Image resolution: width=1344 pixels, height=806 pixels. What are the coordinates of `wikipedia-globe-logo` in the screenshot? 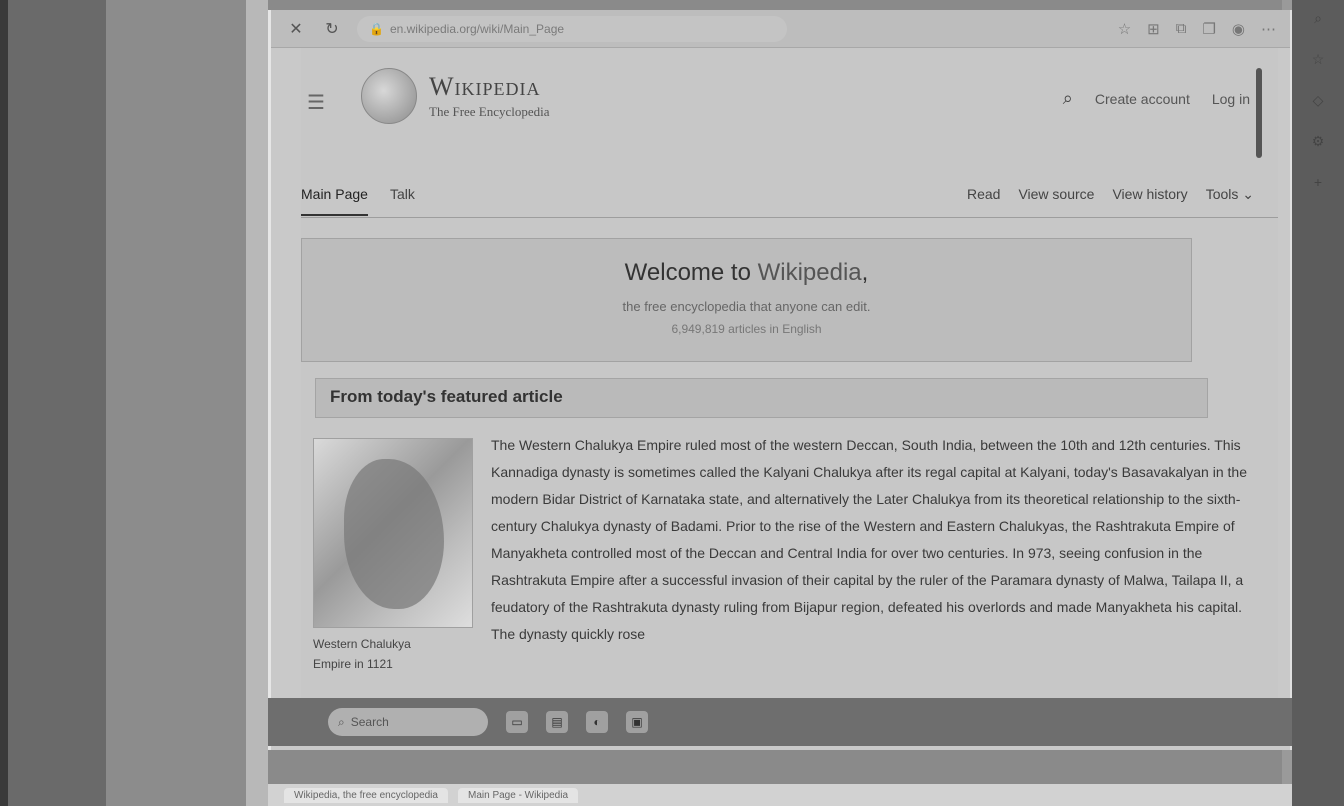 It's located at (389, 96).